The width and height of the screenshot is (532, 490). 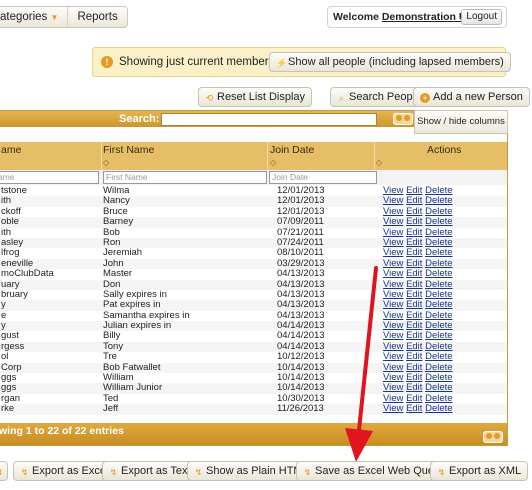 I want to click on export-excel-button: ↯ Export as Excel, so click(x=64, y=471).